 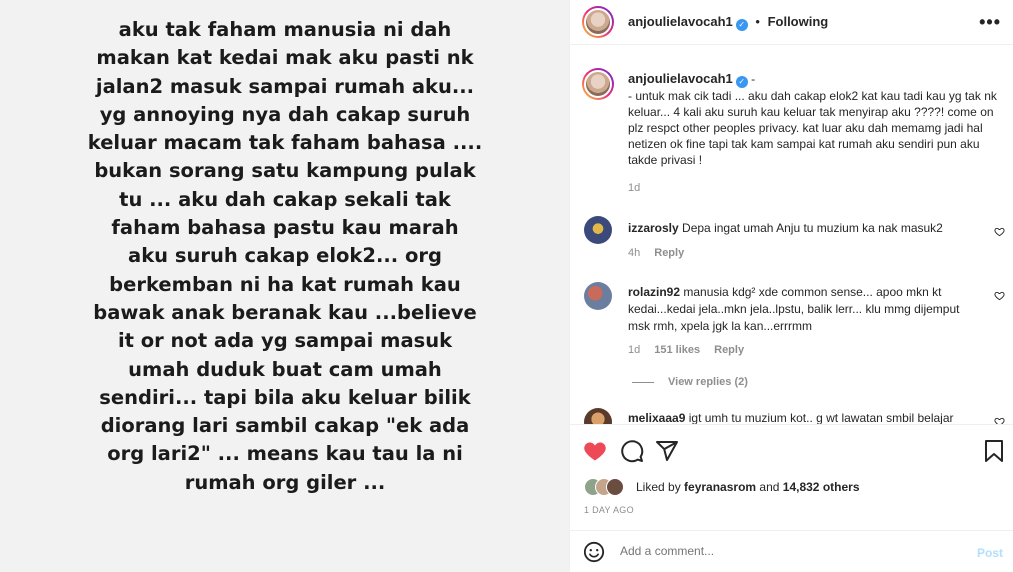 What do you see at coordinates (798, 21) in the screenshot?
I see `following-button: Following` at bounding box center [798, 21].